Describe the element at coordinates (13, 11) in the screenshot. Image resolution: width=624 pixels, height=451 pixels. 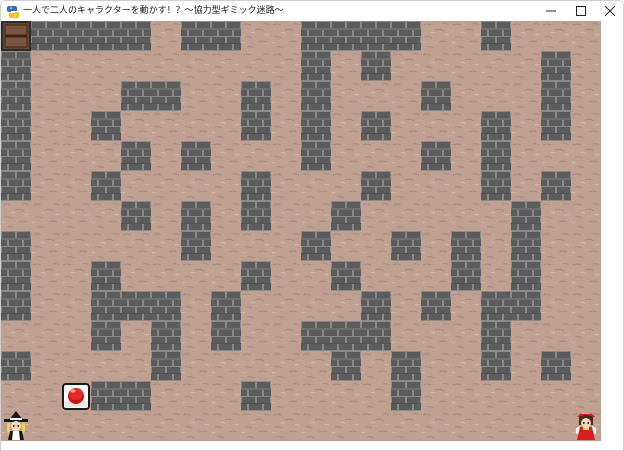
I see `python-icon` at that location.